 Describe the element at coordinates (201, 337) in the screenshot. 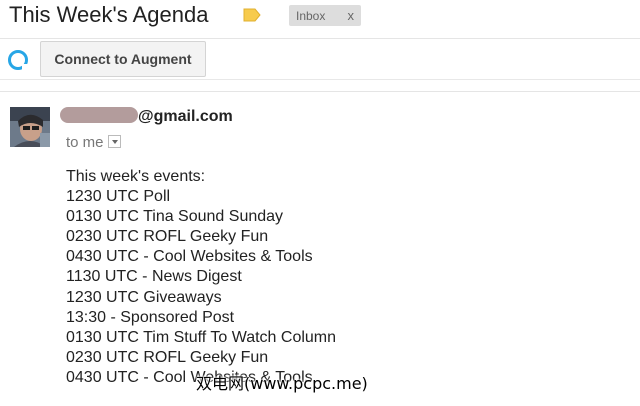

I see `body-line: 0130 UTC Tim Stuff To Watch Column` at that location.